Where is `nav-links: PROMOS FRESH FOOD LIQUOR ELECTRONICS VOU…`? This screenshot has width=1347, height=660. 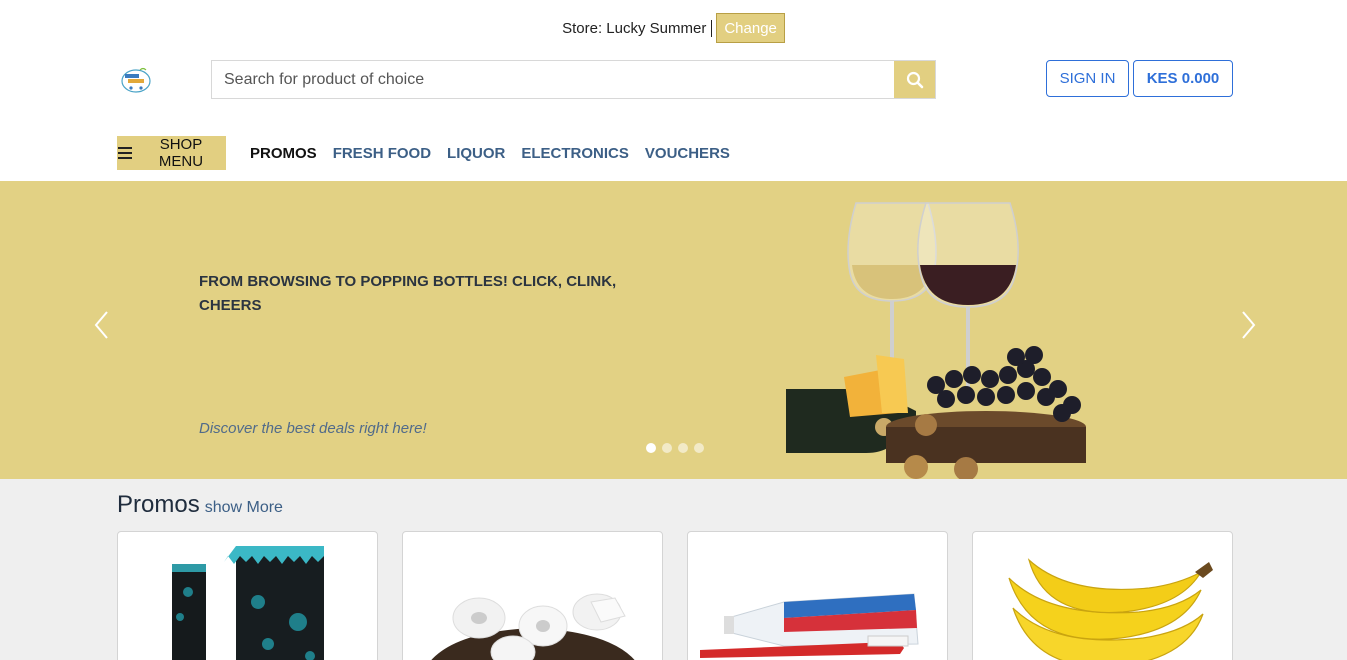
nav-links: PROMOS FRESH FOOD LIQUOR ELECTRONICS VOU… is located at coordinates (490, 153).